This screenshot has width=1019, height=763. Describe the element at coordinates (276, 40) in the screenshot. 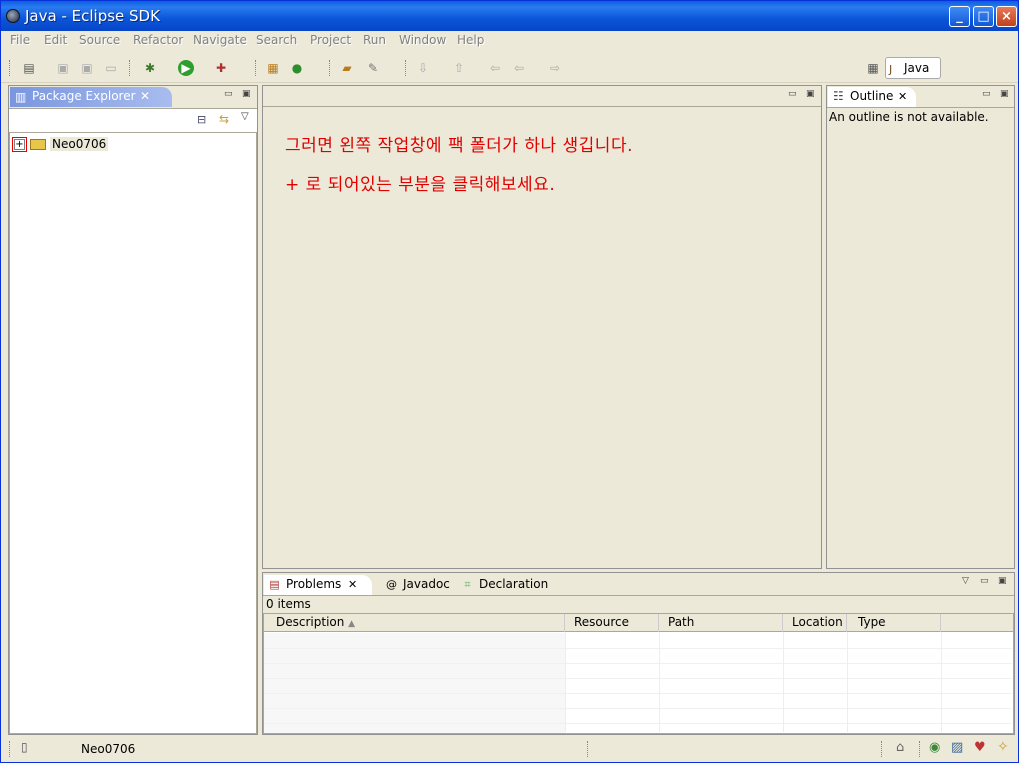

I see `menu-search: Search` at that location.